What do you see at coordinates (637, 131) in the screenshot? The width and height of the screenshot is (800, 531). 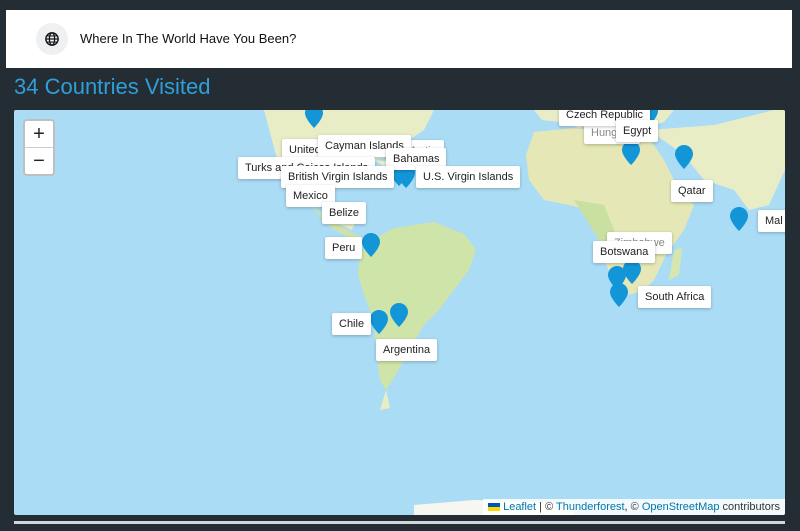 I see `country-label: Egypt` at bounding box center [637, 131].